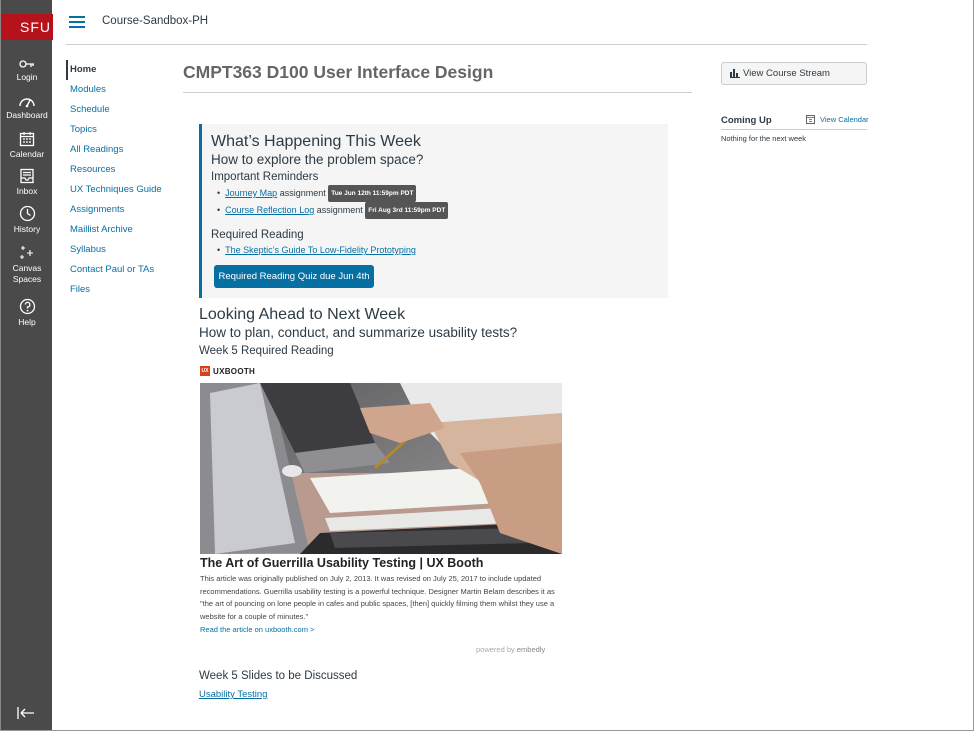  I want to click on collapse-nav-button, so click(26, 715).